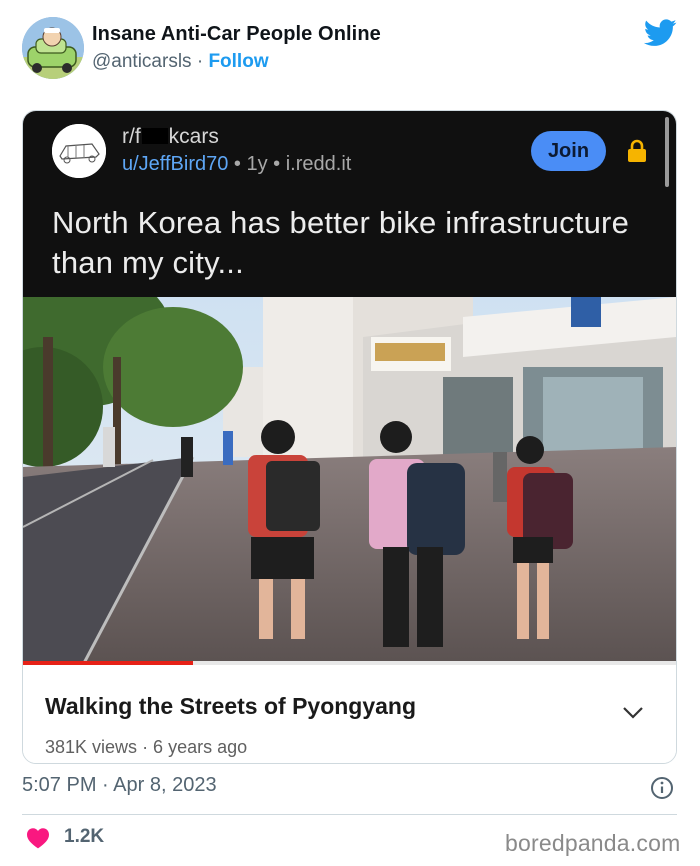 The image size is (700, 866). What do you see at coordinates (192, 747) in the screenshot?
I see `video-age: · 6 years ago` at bounding box center [192, 747].